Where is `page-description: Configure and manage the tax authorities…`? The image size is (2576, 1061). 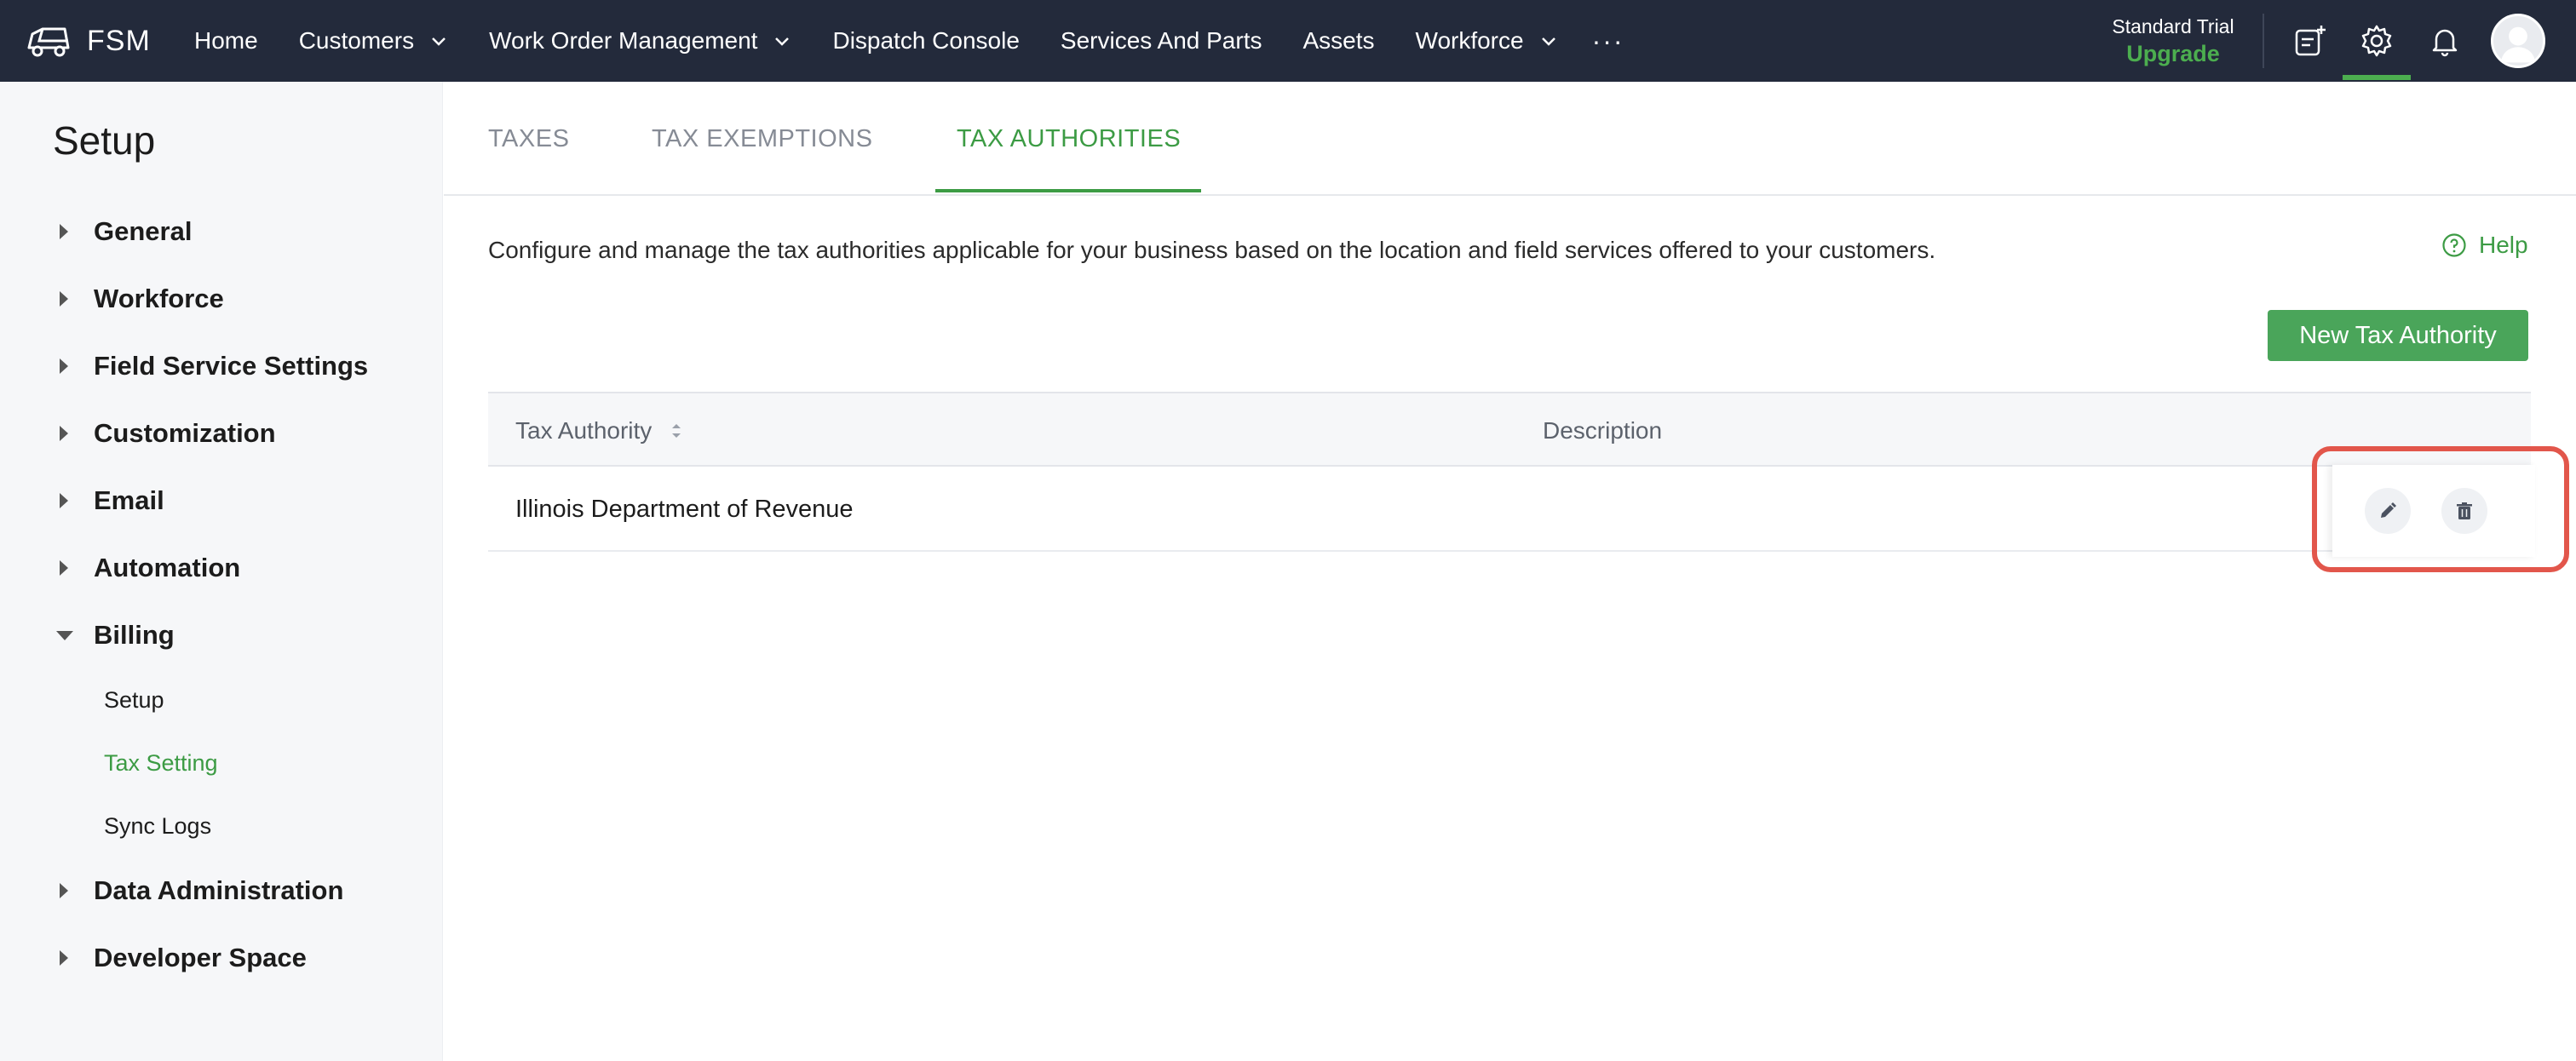 page-description: Configure and manage the tax authorities… is located at coordinates (1212, 250).